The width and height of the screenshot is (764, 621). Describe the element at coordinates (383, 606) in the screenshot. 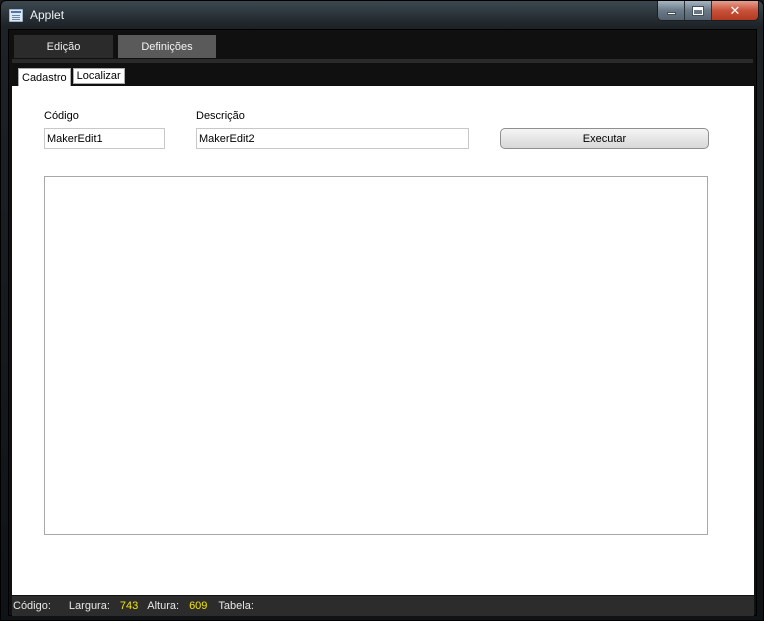

I see `status-bar: Código: Largura: 743 Altura: 609 Tabela:` at that location.